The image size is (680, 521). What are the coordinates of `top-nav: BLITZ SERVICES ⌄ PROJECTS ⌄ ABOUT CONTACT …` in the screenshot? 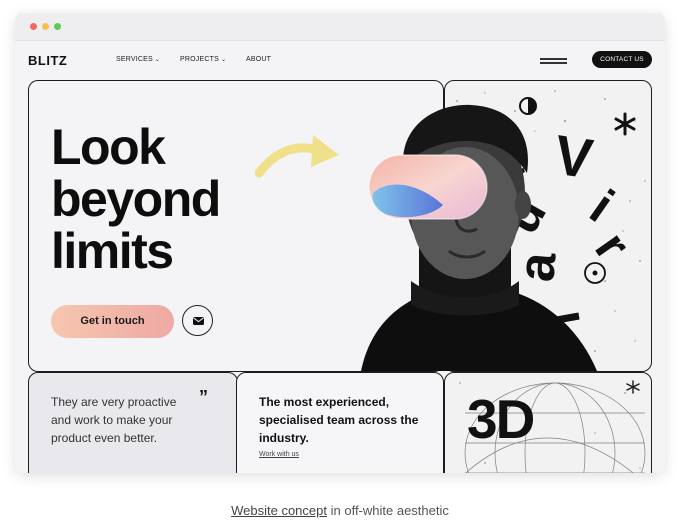 It's located at (340, 60).